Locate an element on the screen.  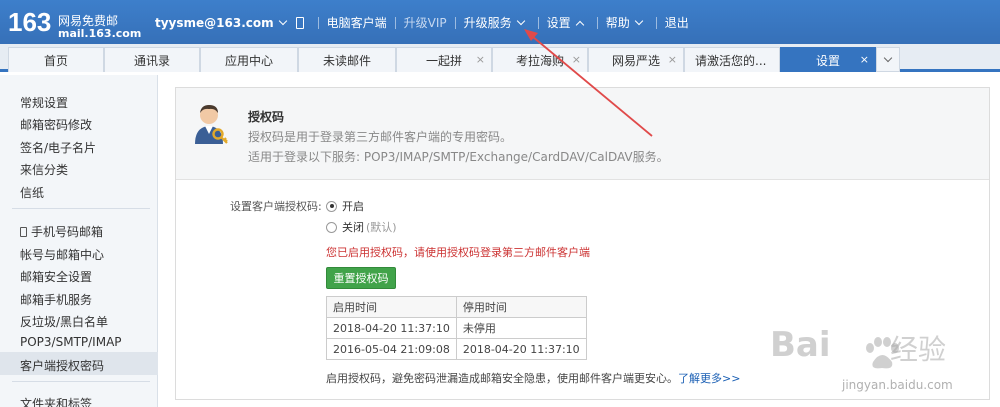
table-cell: 2016-05-04 21:09:08 is located at coordinates (391, 349).